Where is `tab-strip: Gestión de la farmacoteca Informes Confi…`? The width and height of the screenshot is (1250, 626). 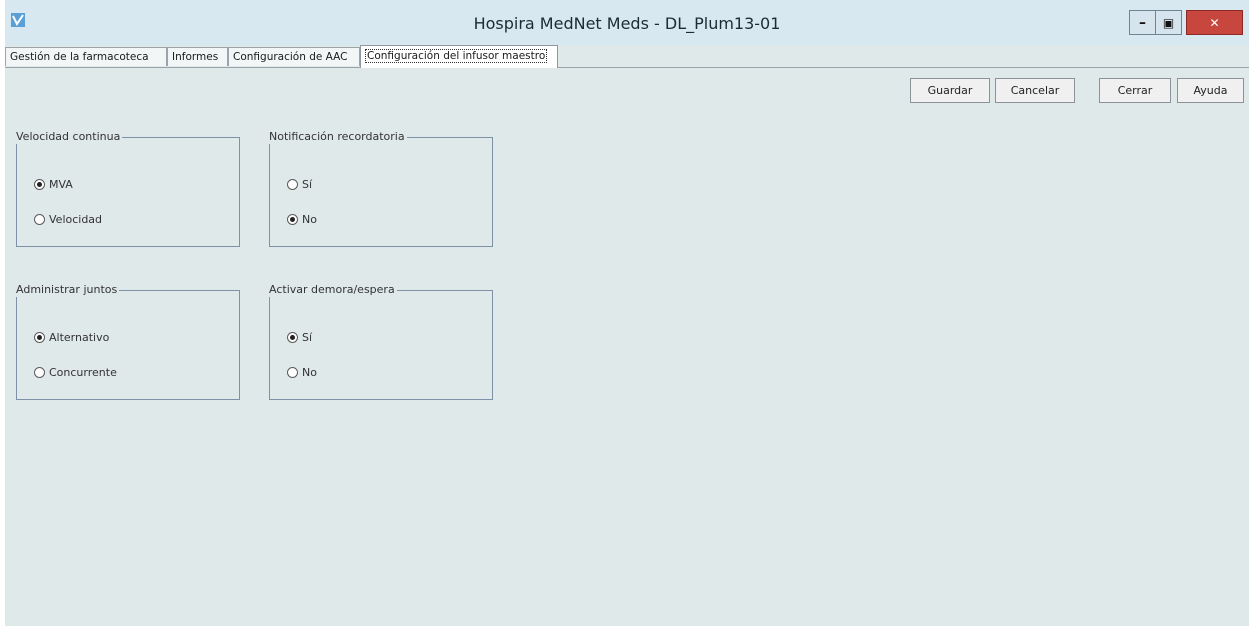 tab-strip: Gestión de la farmacoteca Informes Confi… is located at coordinates (627, 56).